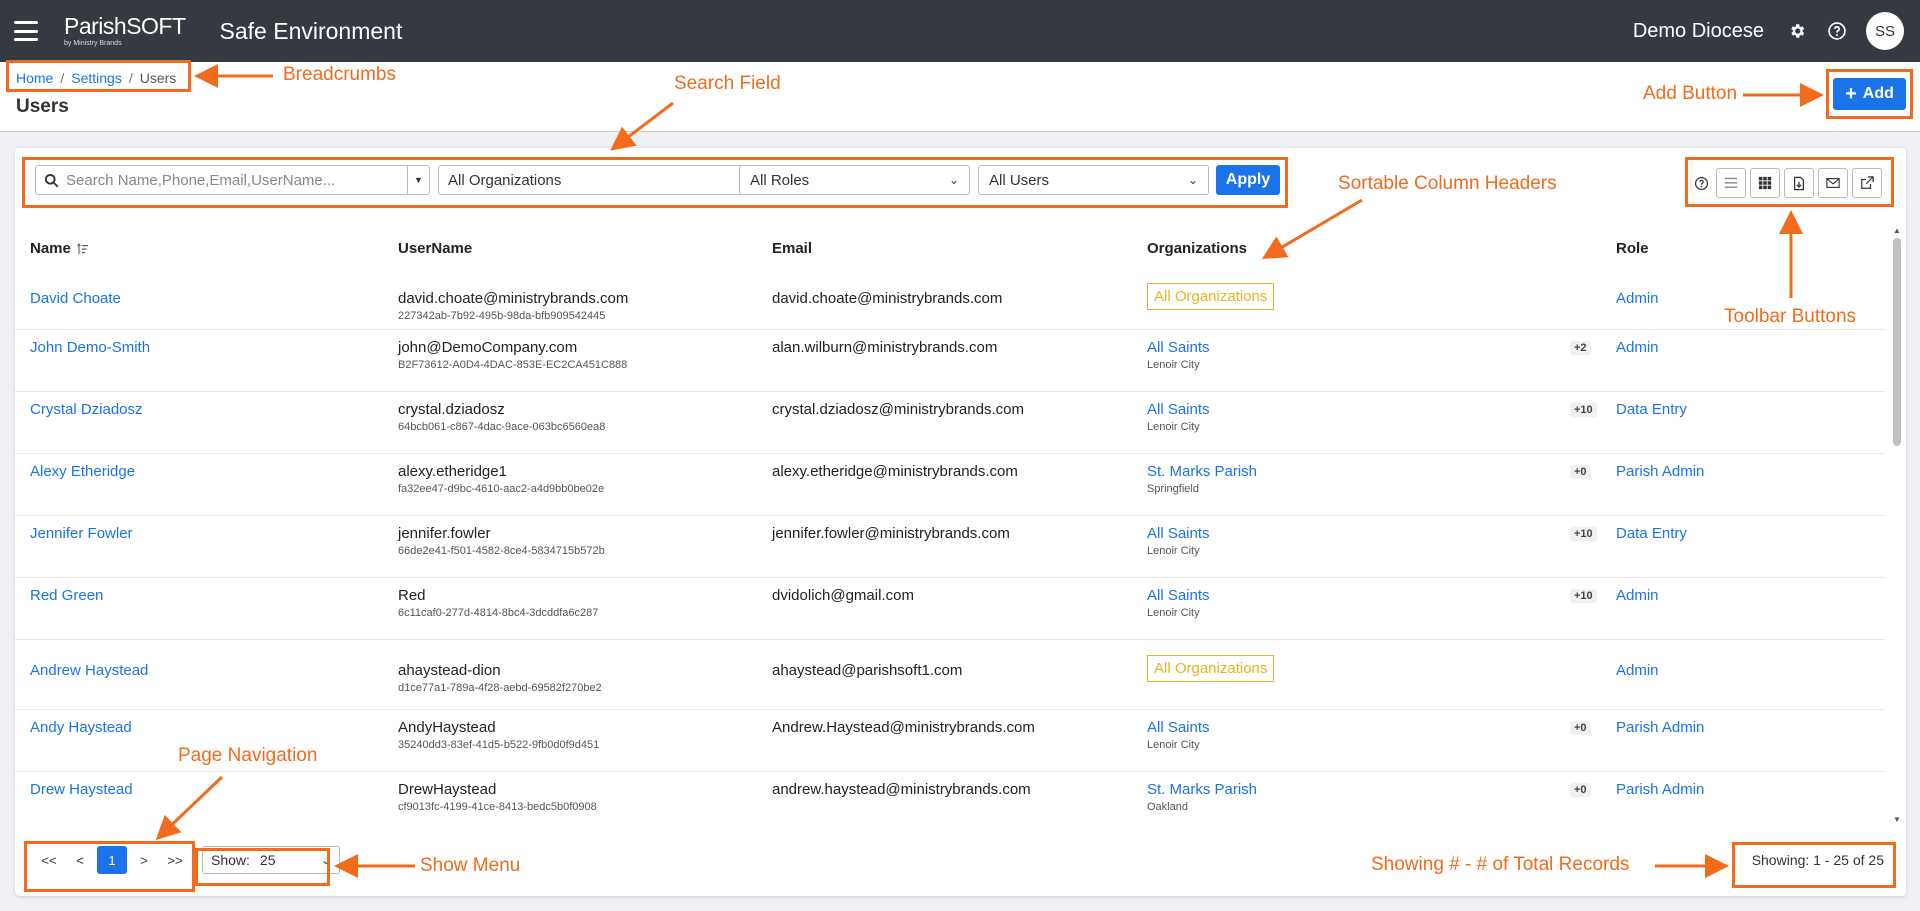 This screenshot has height=911, width=1920. I want to click on search-group: ▼, so click(232, 180).